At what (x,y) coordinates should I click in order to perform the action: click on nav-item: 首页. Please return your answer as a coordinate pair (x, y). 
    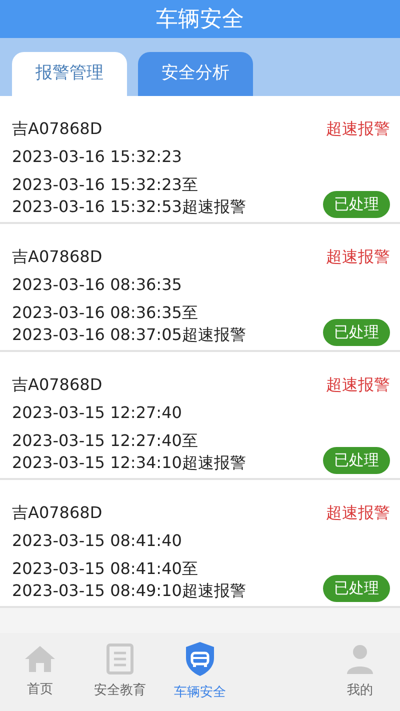
    Looking at the image, I should click on (40, 672).